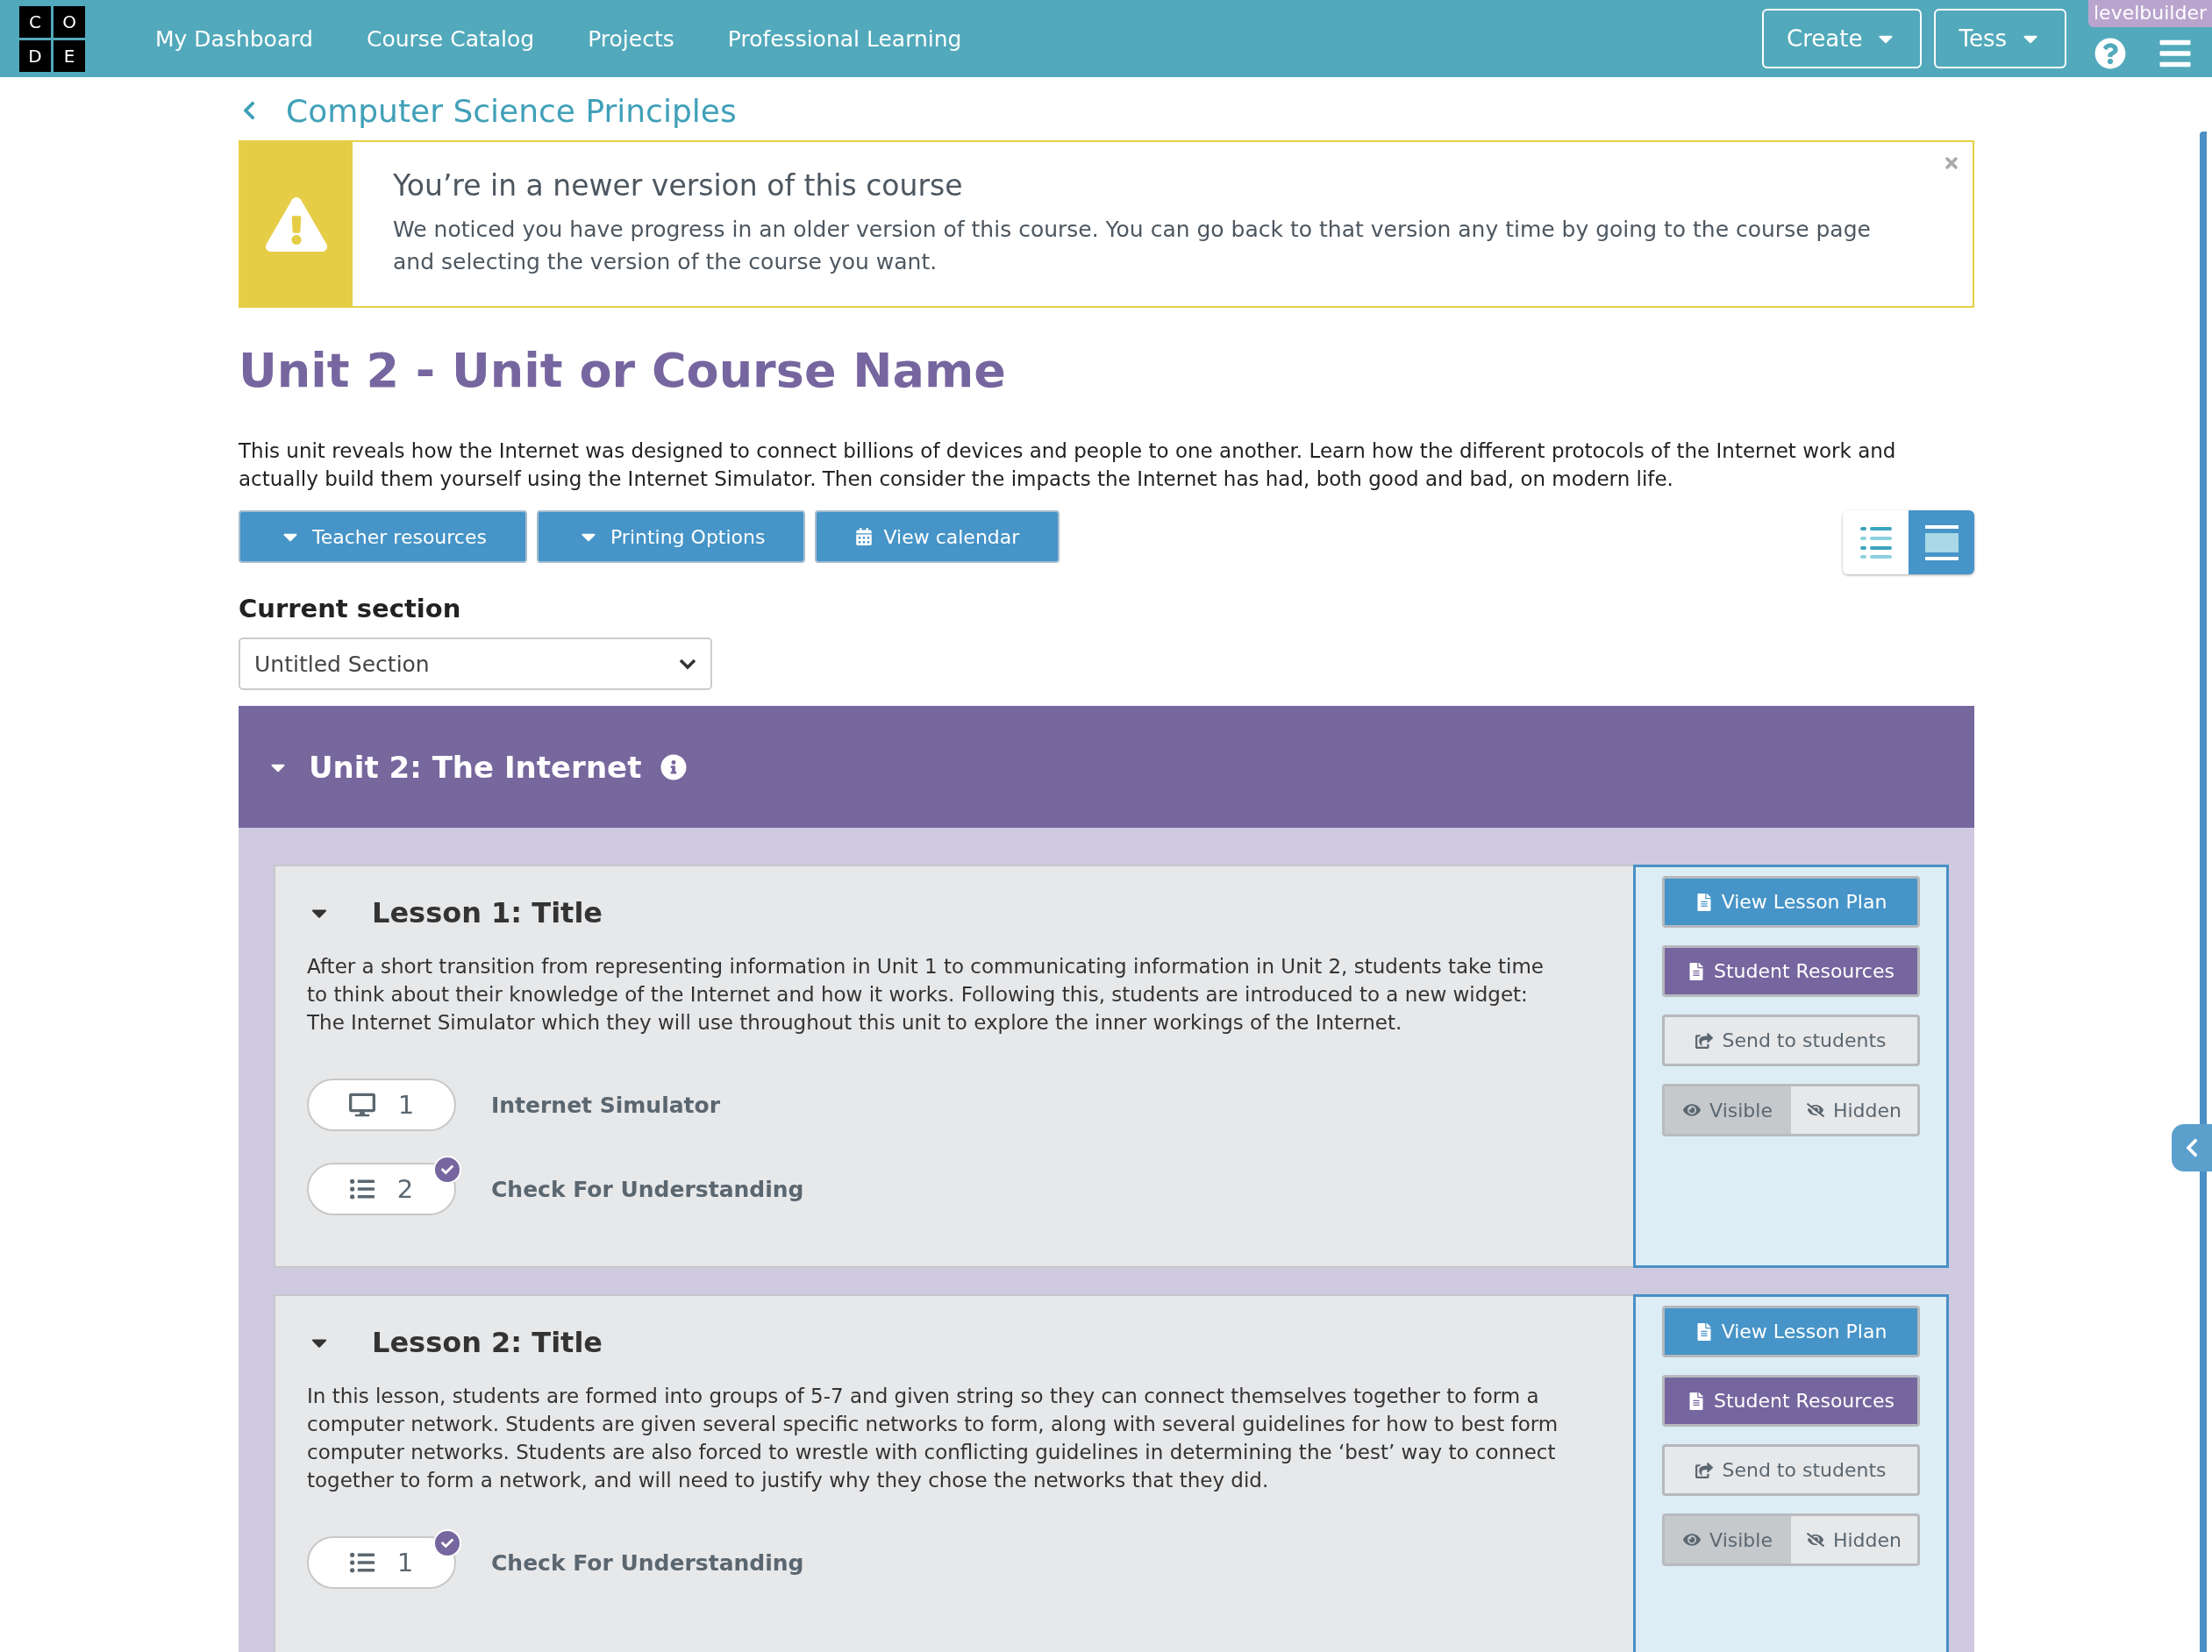  Describe the element at coordinates (361, 1105) in the screenshot. I see `desktop-icon` at that location.